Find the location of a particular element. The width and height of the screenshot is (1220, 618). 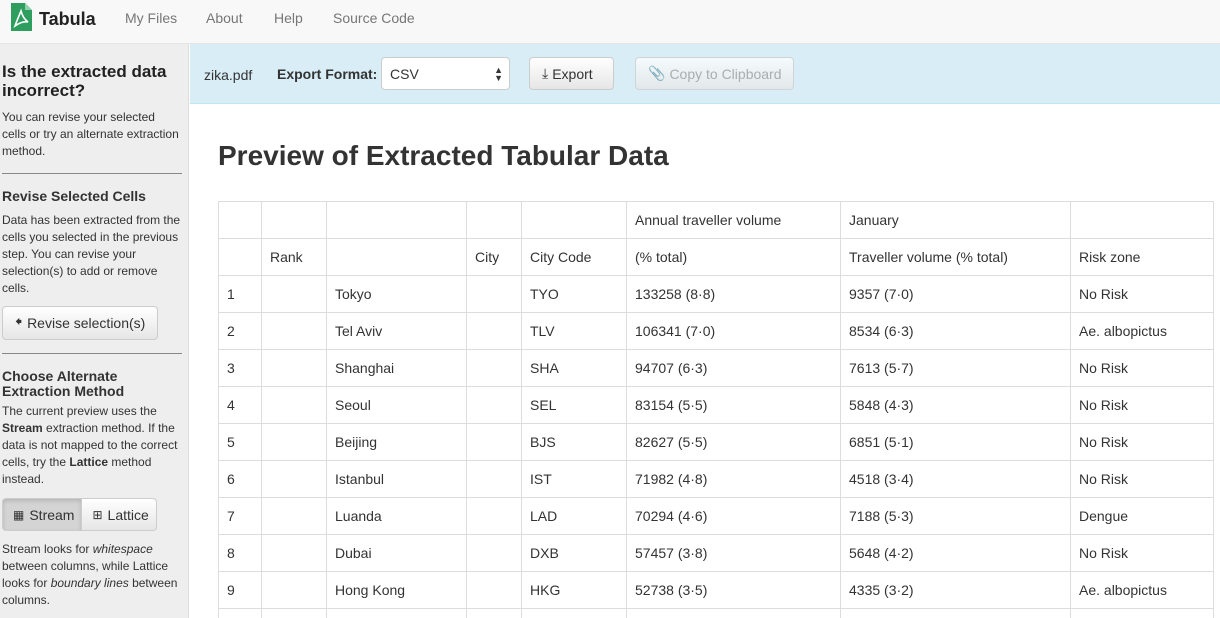

table-row: 3 Shanghai SHA 94707 (6·3) 7613 (5·7) No Risk is located at coordinates (716, 368).